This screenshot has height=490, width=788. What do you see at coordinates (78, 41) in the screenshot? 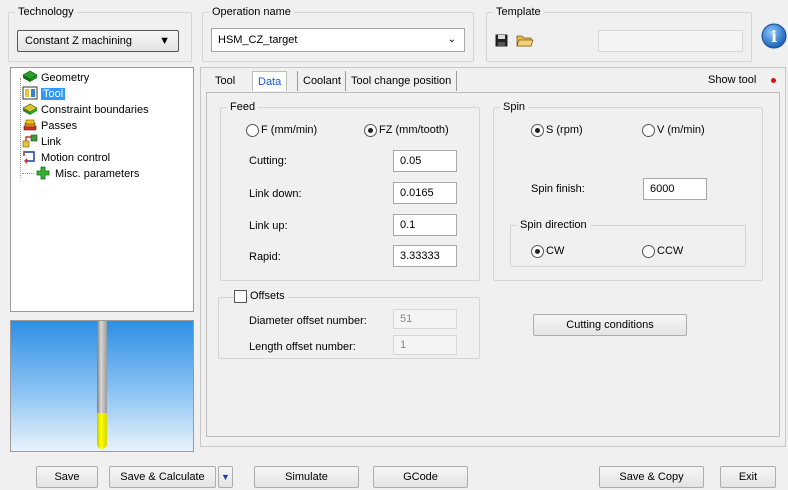
I see `technology-dropdown-value: Constant Z machining` at bounding box center [78, 41].